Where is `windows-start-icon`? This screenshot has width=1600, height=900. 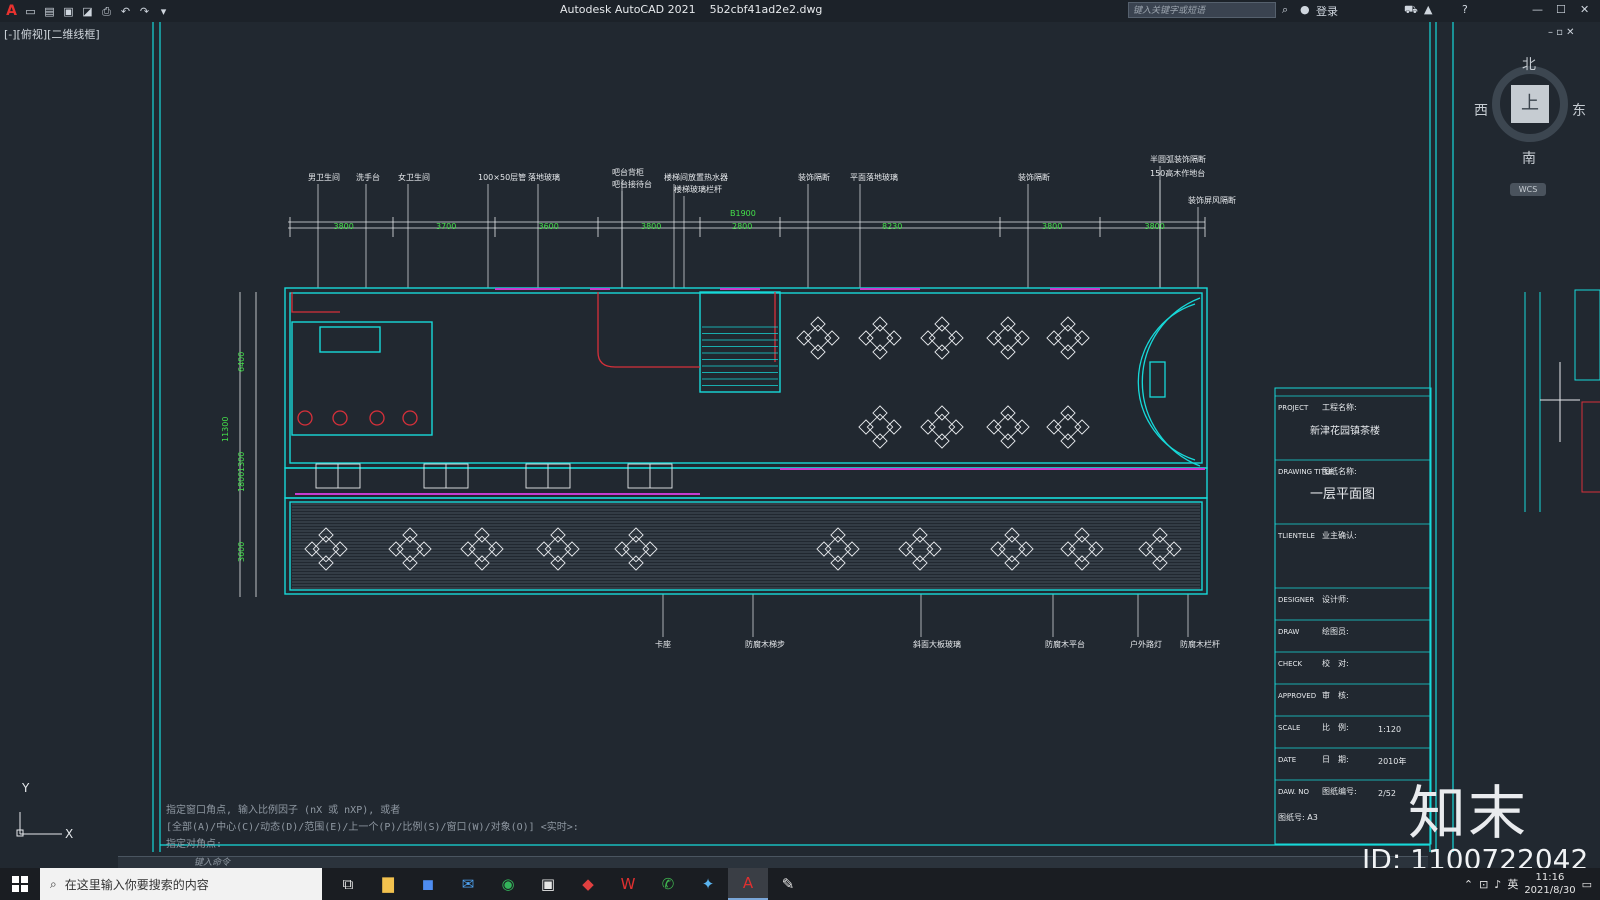
windows-start-icon is located at coordinates (20, 884).